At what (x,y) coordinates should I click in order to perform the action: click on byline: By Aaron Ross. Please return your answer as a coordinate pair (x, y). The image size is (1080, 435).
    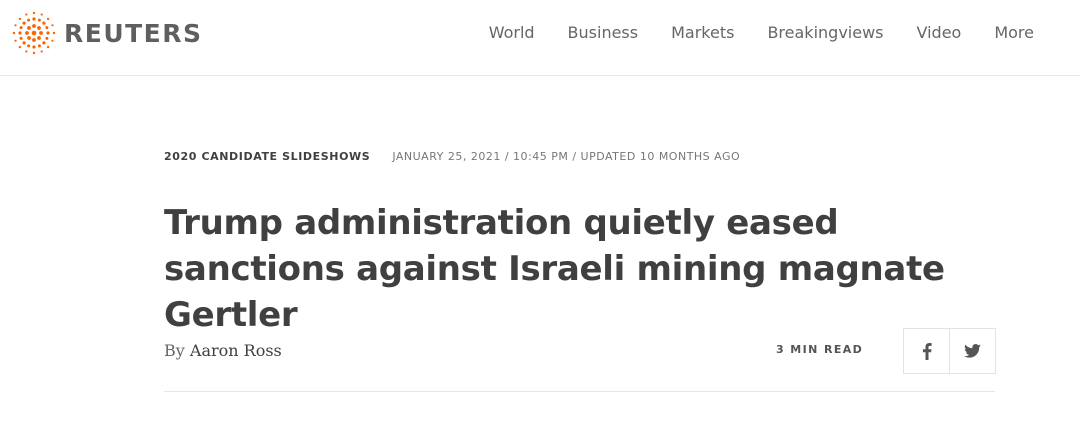
    Looking at the image, I should click on (223, 351).